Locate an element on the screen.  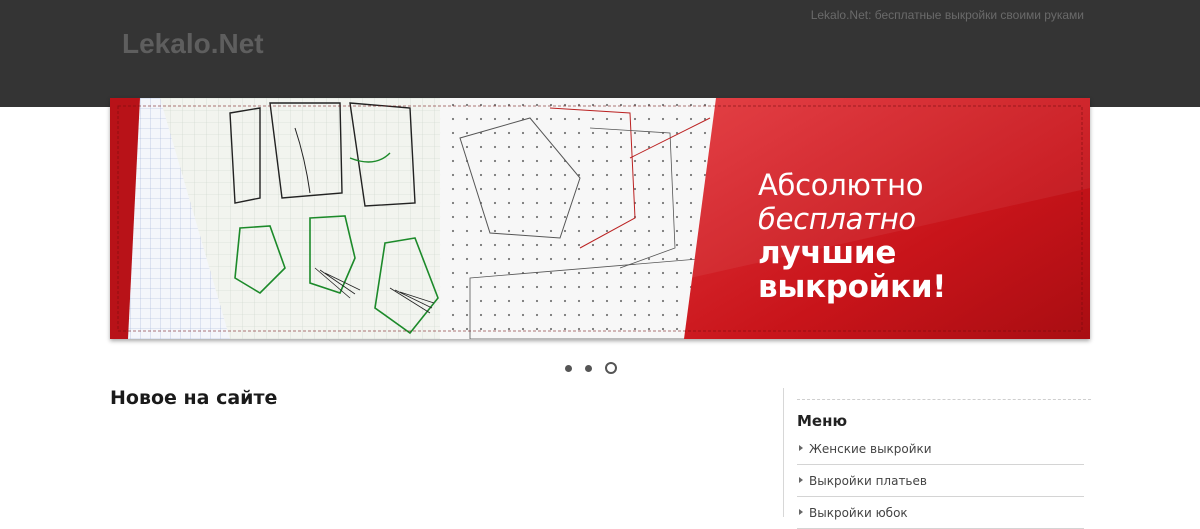
menu-item-label: Выкройки платьев is located at coordinates (868, 481).